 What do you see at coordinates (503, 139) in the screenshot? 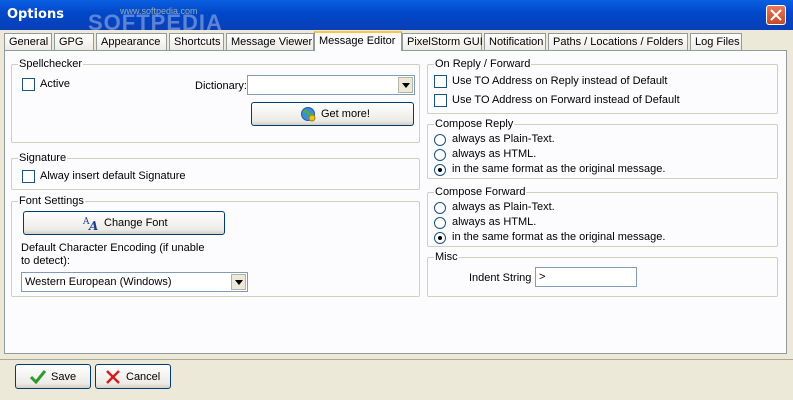
I see `reply-plain-text-label: always as Plain-Text.` at bounding box center [503, 139].